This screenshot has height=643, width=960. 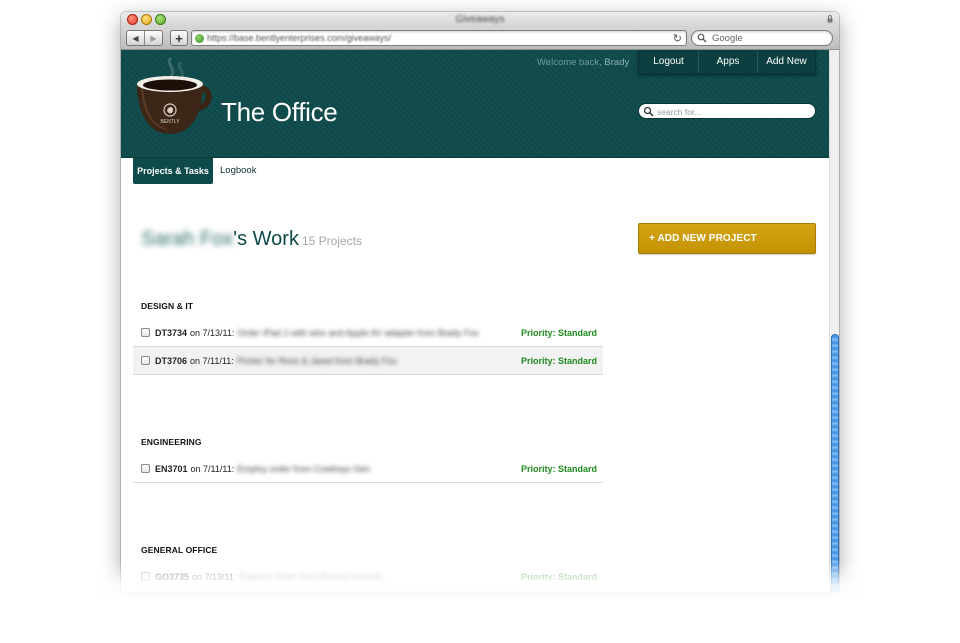 What do you see at coordinates (174, 95) in the screenshot?
I see `coffee-cup-logo-icon: BENTLY` at bounding box center [174, 95].